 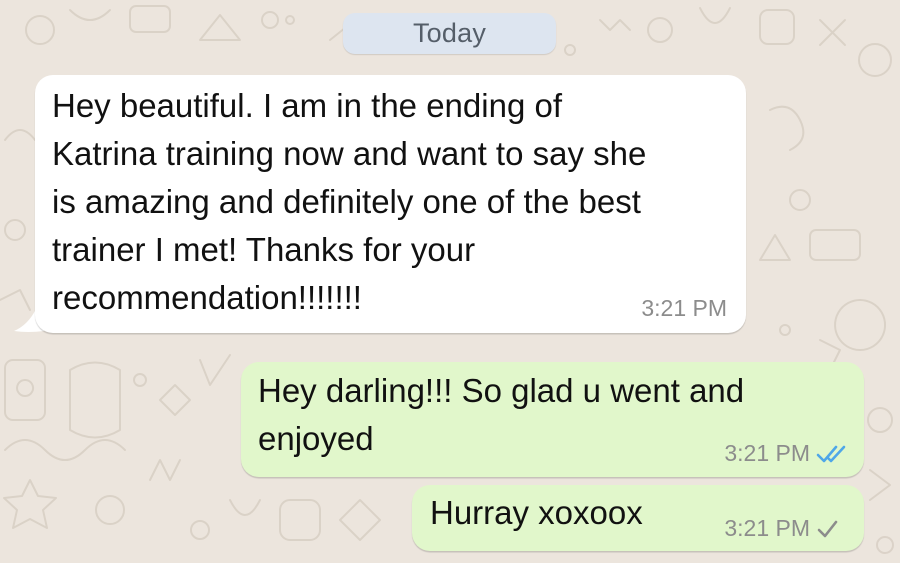 What do you see at coordinates (638, 518) in the screenshot?
I see `outgoing-message-bubble: Hurray xoxoox 3:21 PM` at bounding box center [638, 518].